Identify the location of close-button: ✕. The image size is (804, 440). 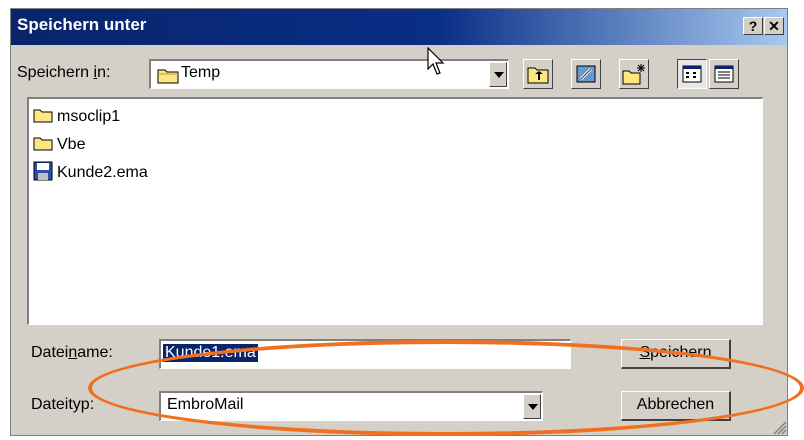
(774, 26).